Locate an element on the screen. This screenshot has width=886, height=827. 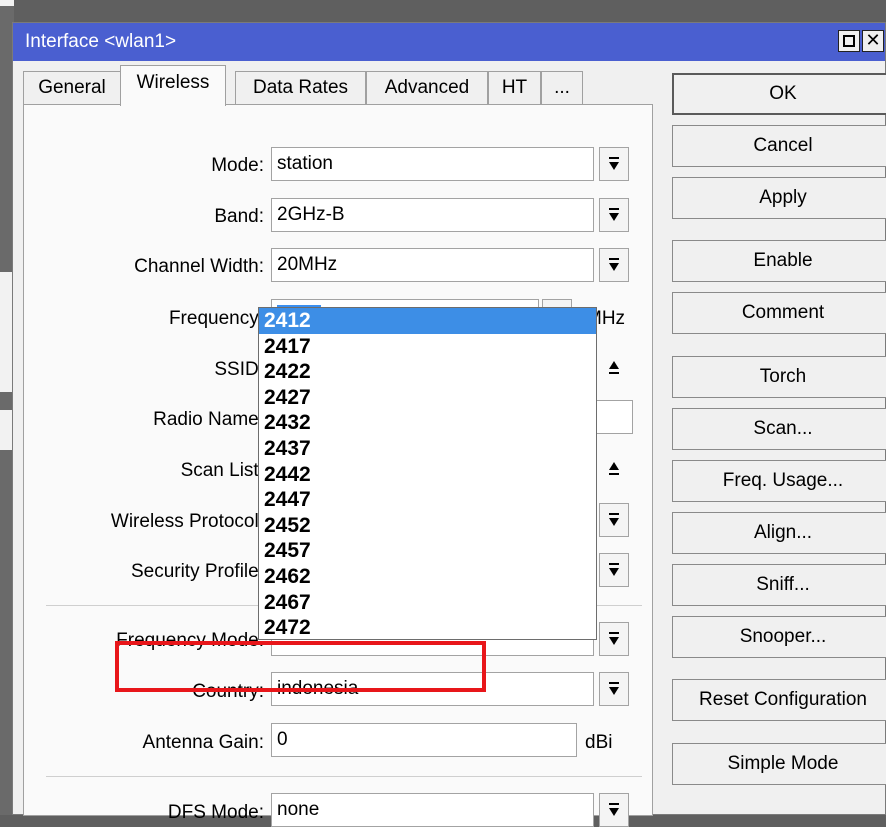
frequency-option: 2442 is located at coordinates (427, 475).